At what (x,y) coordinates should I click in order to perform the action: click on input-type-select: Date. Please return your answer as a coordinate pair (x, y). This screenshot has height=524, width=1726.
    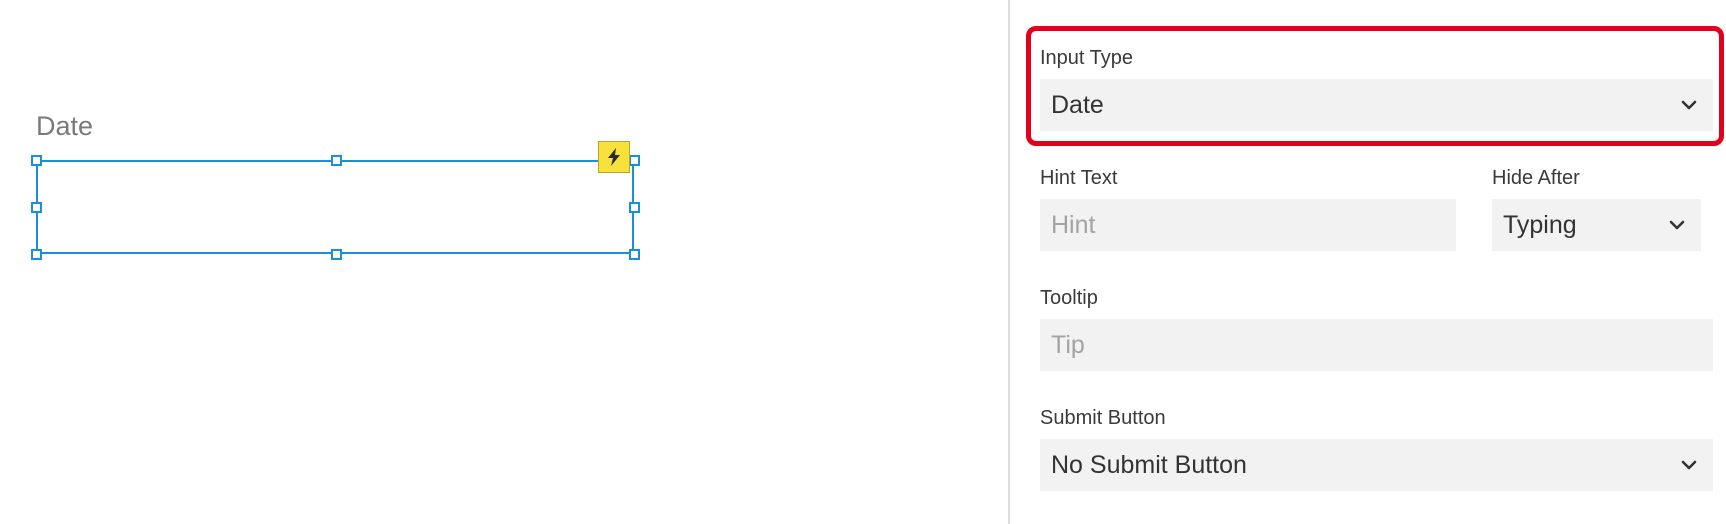
    Looking at the image, I should click on (1376, 105).